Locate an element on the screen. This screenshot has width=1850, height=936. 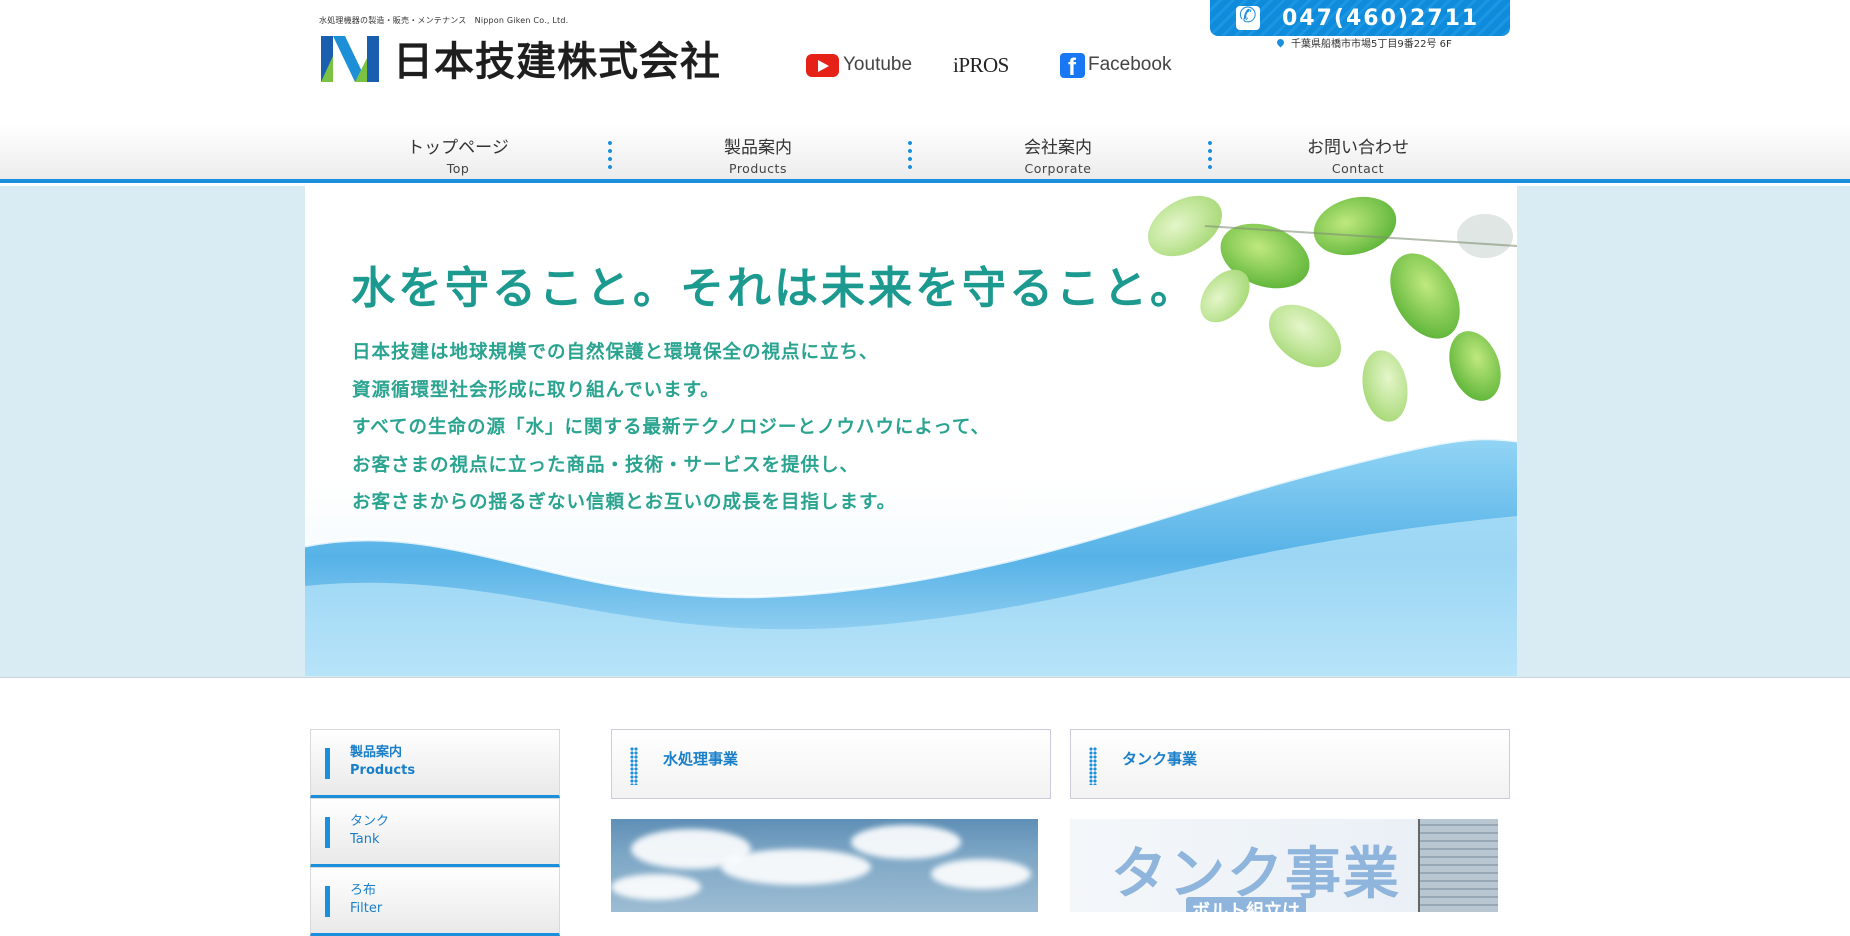
tank-business-image: タンク事業 ボルト組立は is located at coordinates (1284, 865).